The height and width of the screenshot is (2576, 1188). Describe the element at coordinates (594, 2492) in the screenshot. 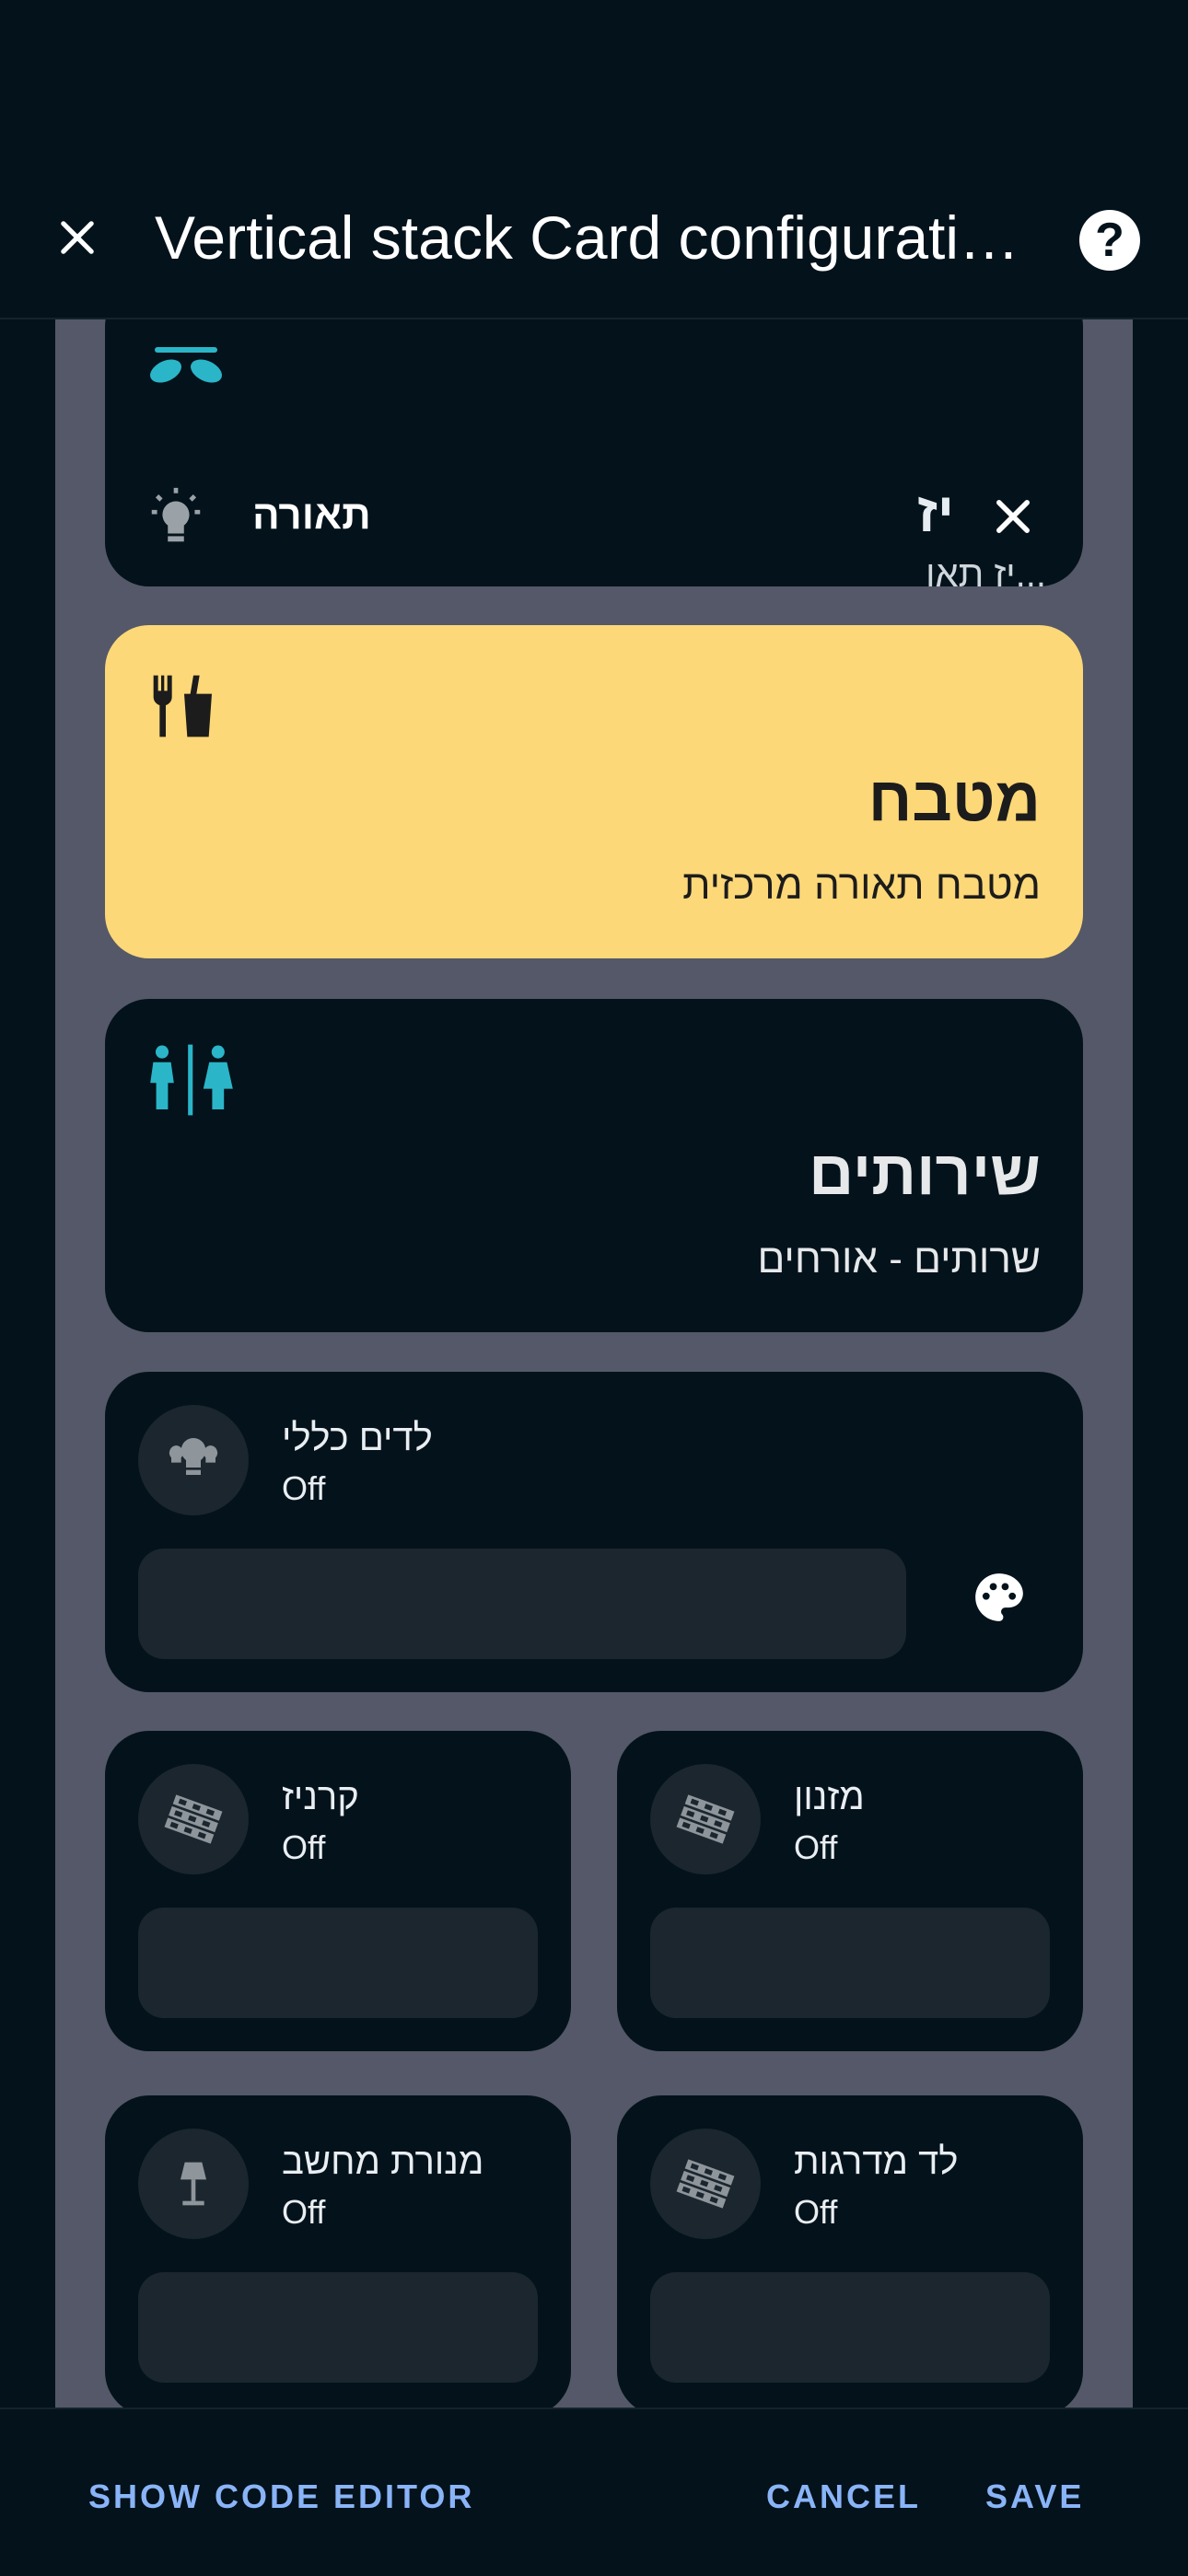

I see `dialog-footer: SHOW CODE EDITOR CANCEL SAVE` at that location.